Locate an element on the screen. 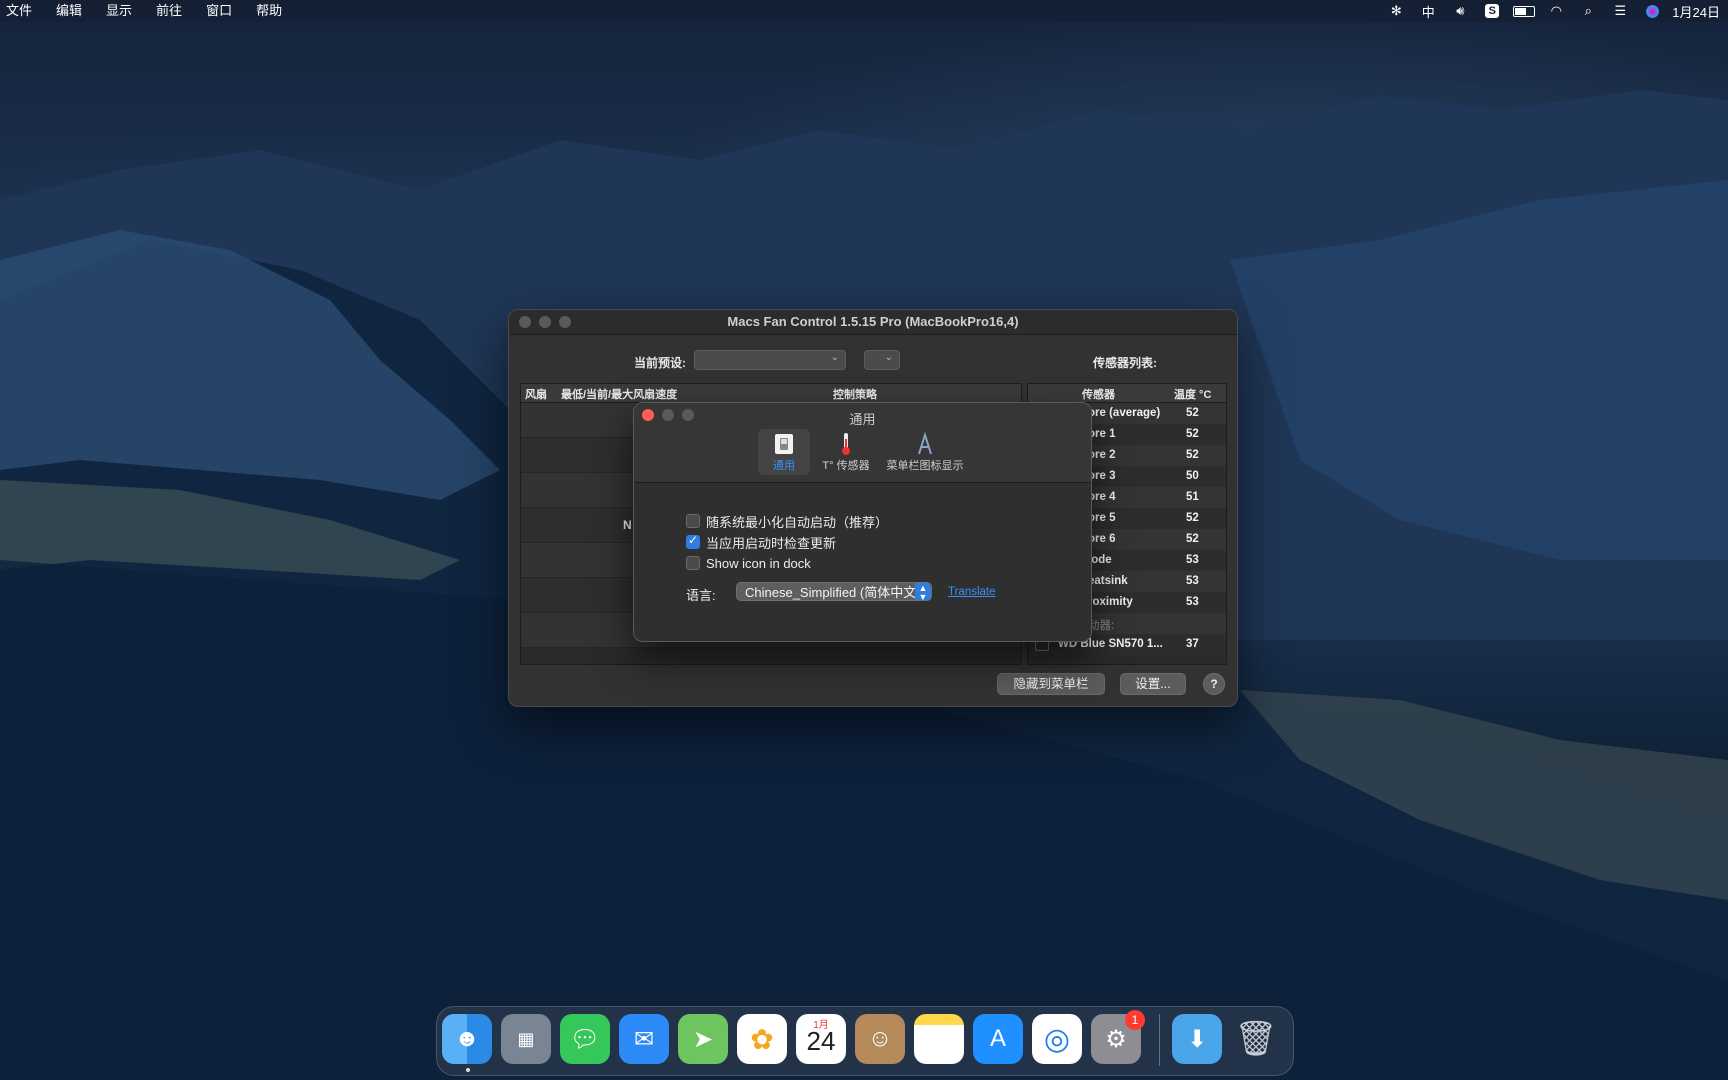  updown-chevron-icon: ▲ ▼ is located at coordinates (923, 591).